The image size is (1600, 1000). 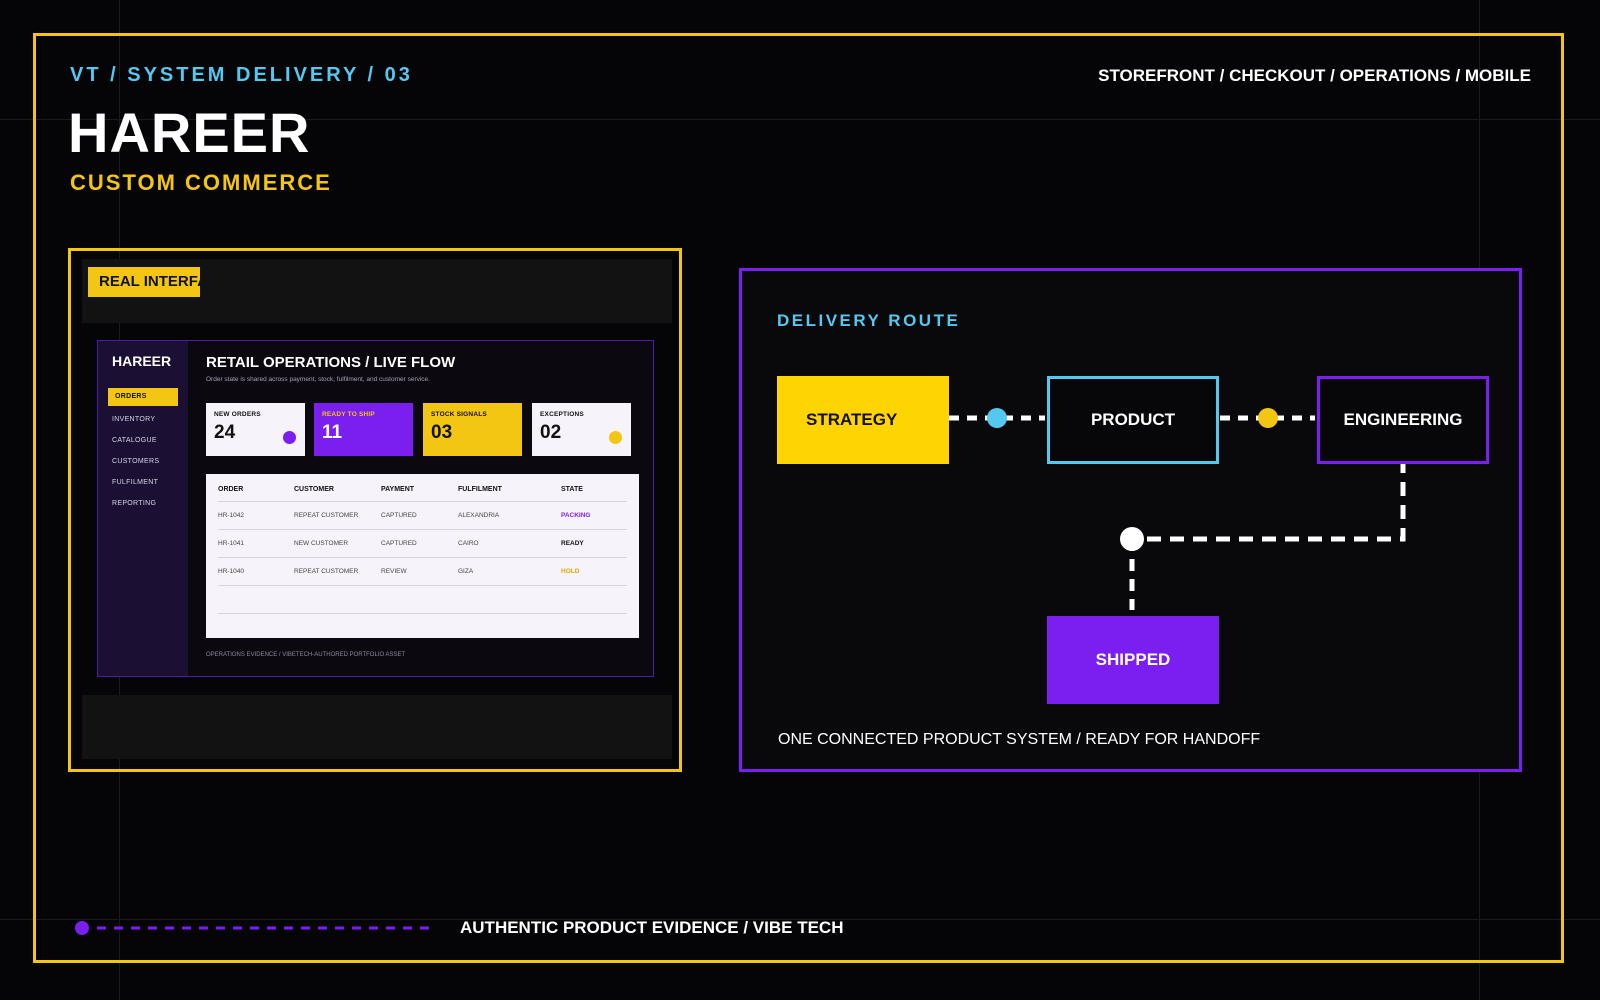 I want to click on app-logo: HAREER, so click(x=142, y=361).